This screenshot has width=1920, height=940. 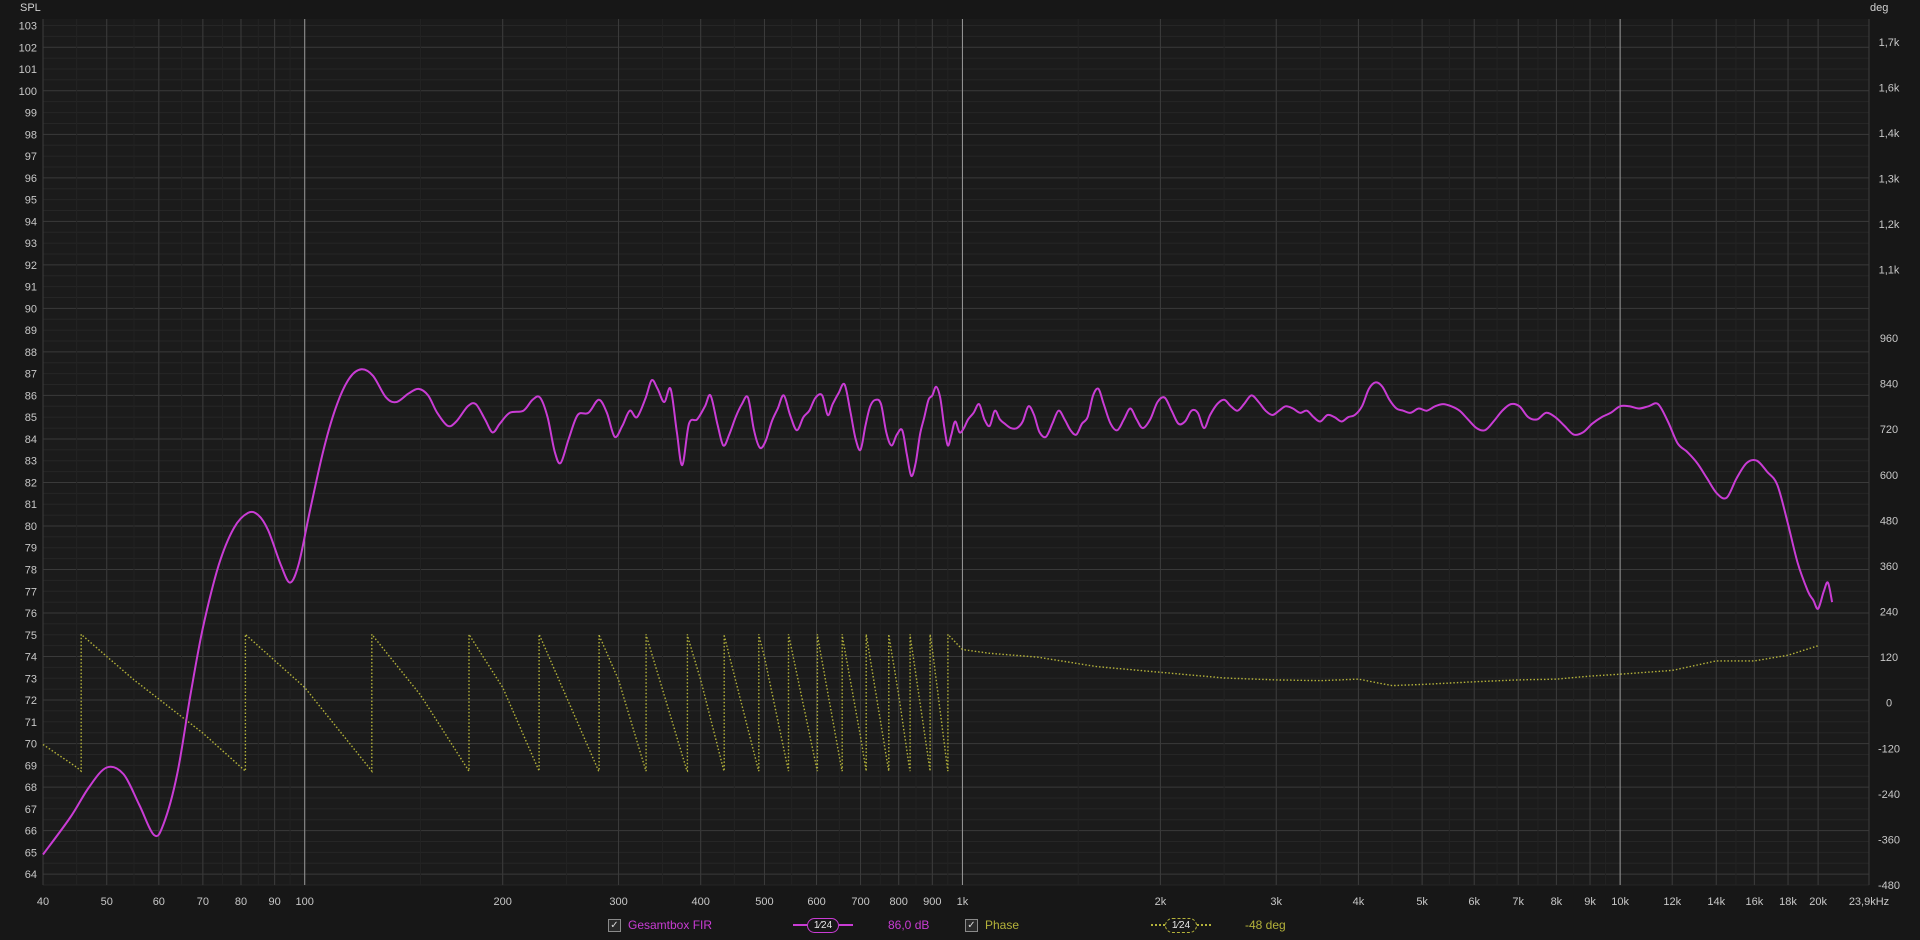 What do you see at coordinates (31, 266) in the screenshot?
I see `left-tick-label: 92` at bounding box center [31, 266].